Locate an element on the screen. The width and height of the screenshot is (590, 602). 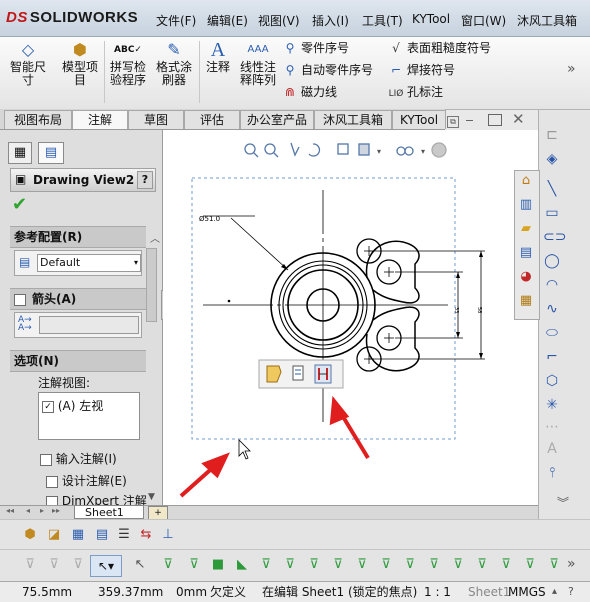
smart-dimension-button: ◇ 智能尺 寸 is located at coordinates (28, 64).